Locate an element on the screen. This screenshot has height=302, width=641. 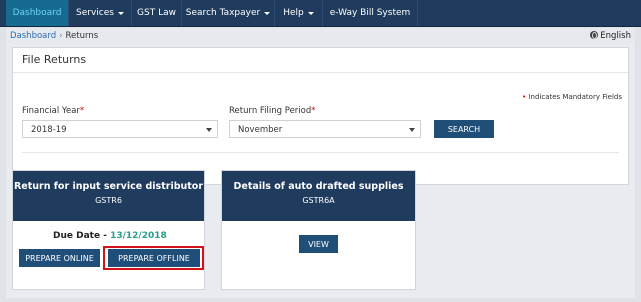
return-period-label-text: Return Filing Period is located at coordinates (270, 111).